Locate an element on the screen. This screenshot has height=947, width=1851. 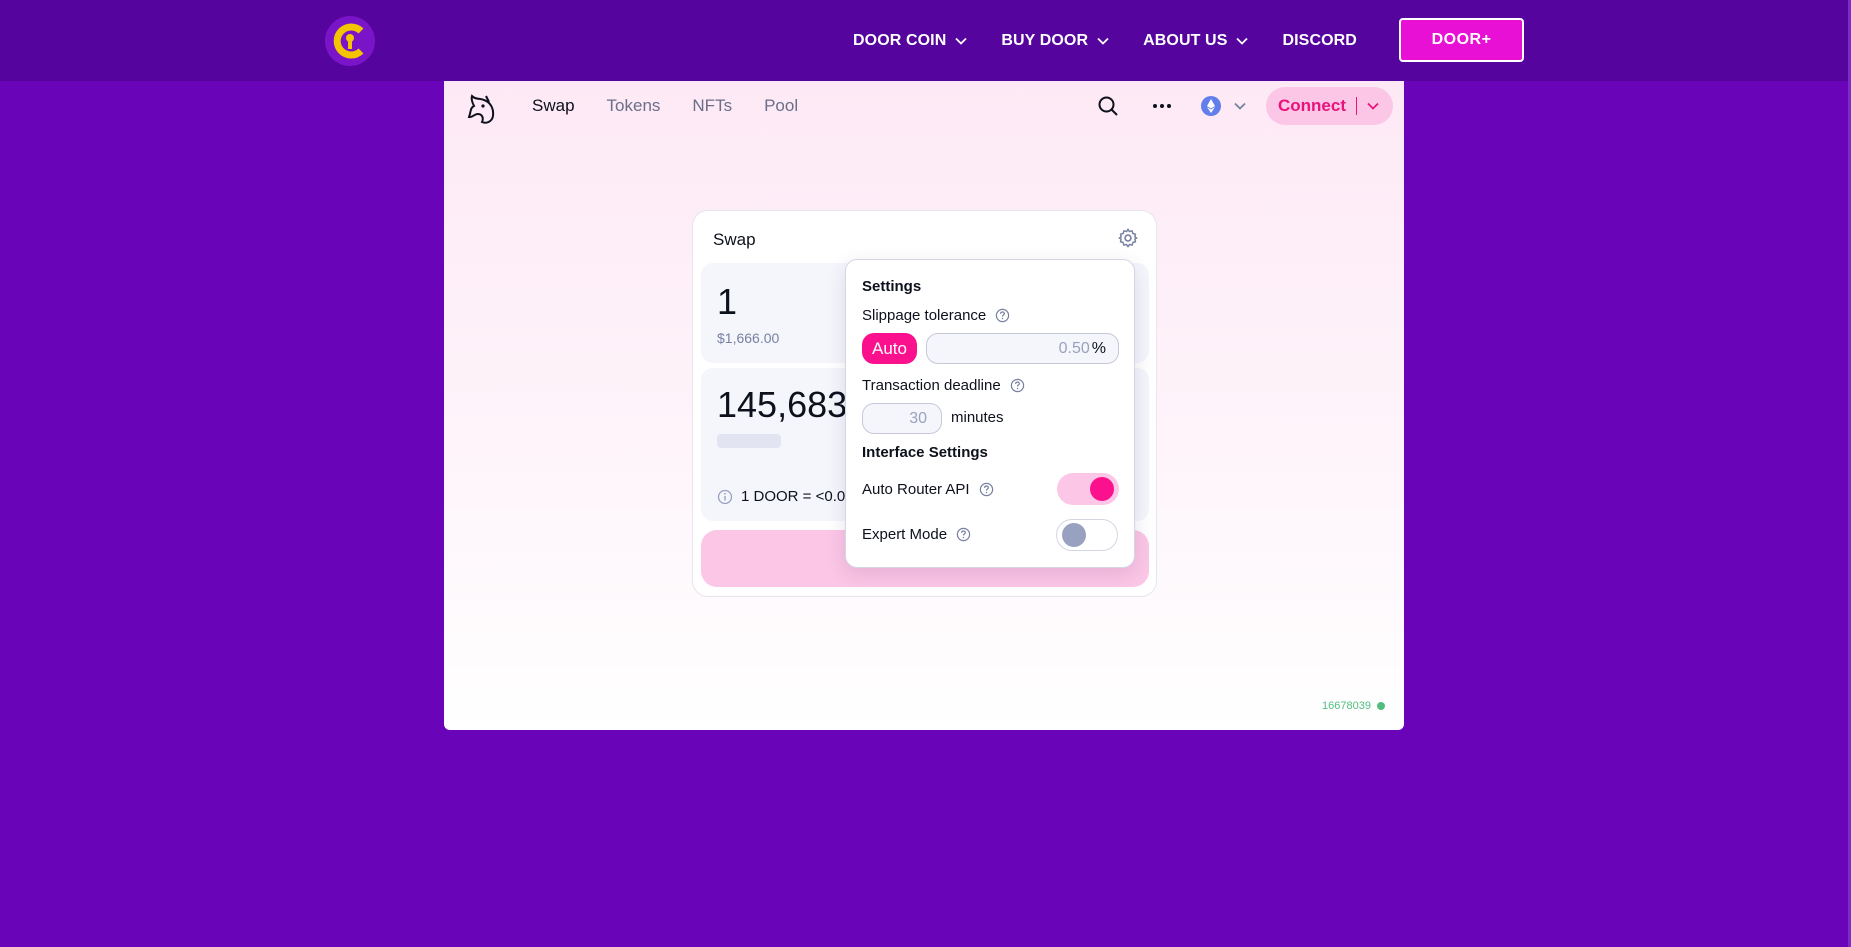
nav-discord: DISCORD is located at coordinates (1319, 41).